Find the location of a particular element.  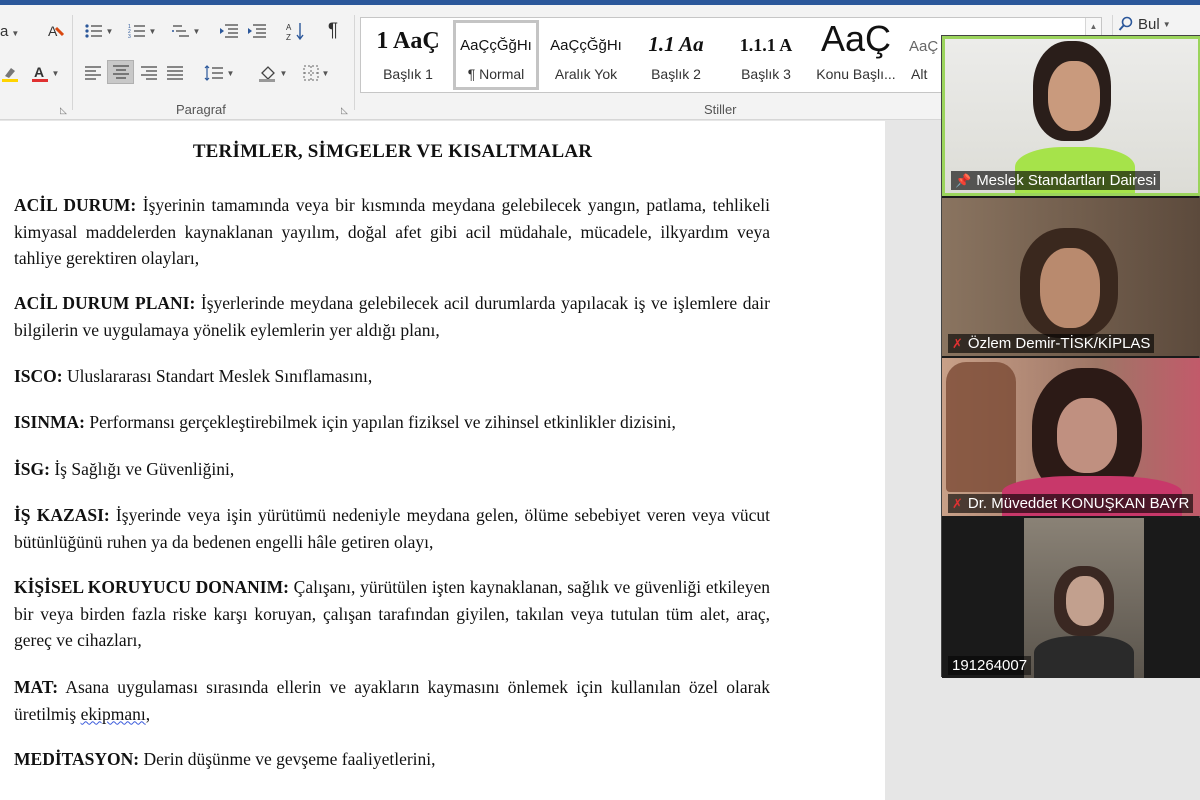

participant-name-bar: ✗ Dr. Müveddet KONUŞKAN BAYR is located at coordinates (1071, 503).